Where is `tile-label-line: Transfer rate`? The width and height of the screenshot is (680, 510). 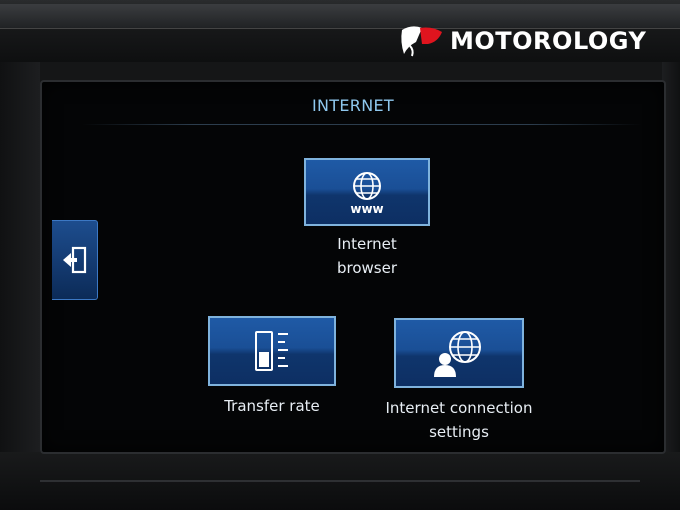
tile-label-line: Transfer rate is located at coordinates (272, 406).